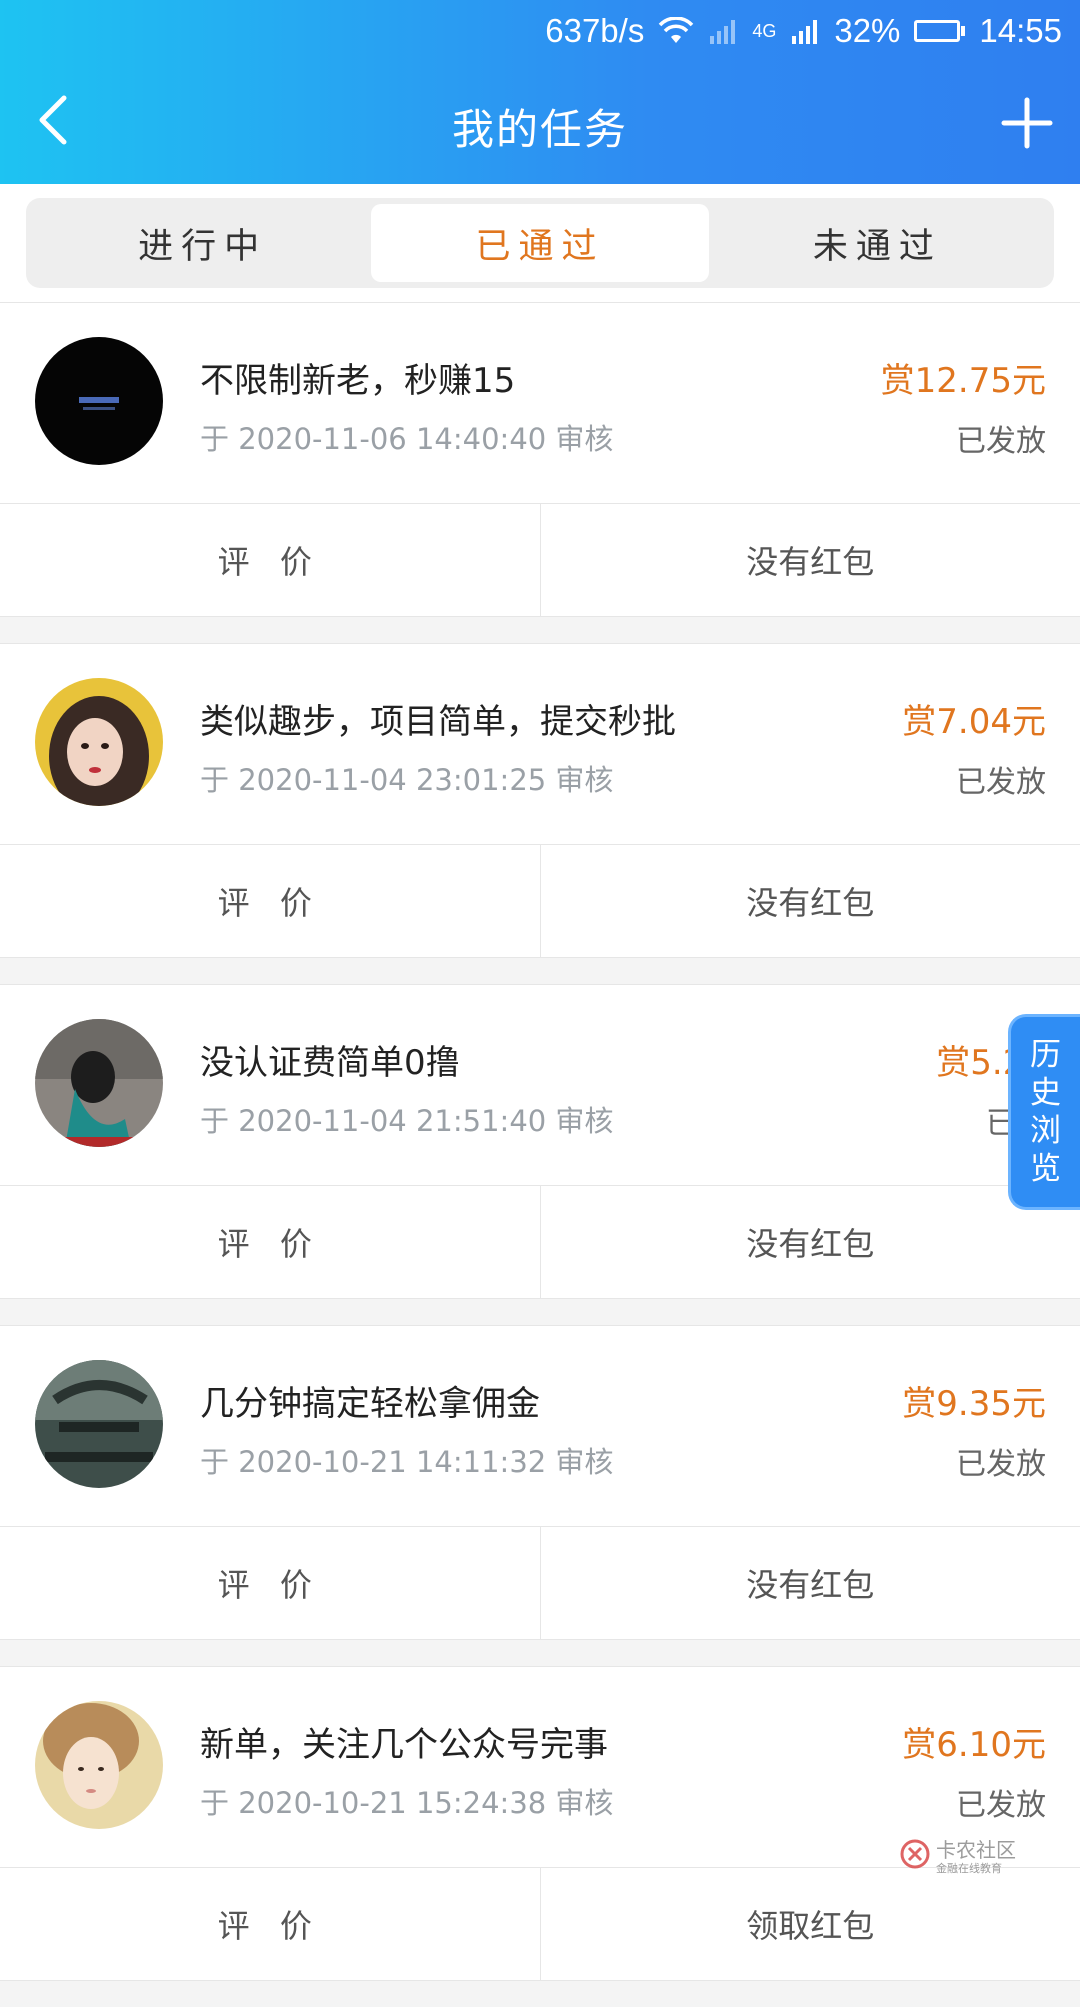  Describe the element at coordinates (976, 1869) in the screenshot. I see `watermark-tagline: 金融在线教育` at that location.